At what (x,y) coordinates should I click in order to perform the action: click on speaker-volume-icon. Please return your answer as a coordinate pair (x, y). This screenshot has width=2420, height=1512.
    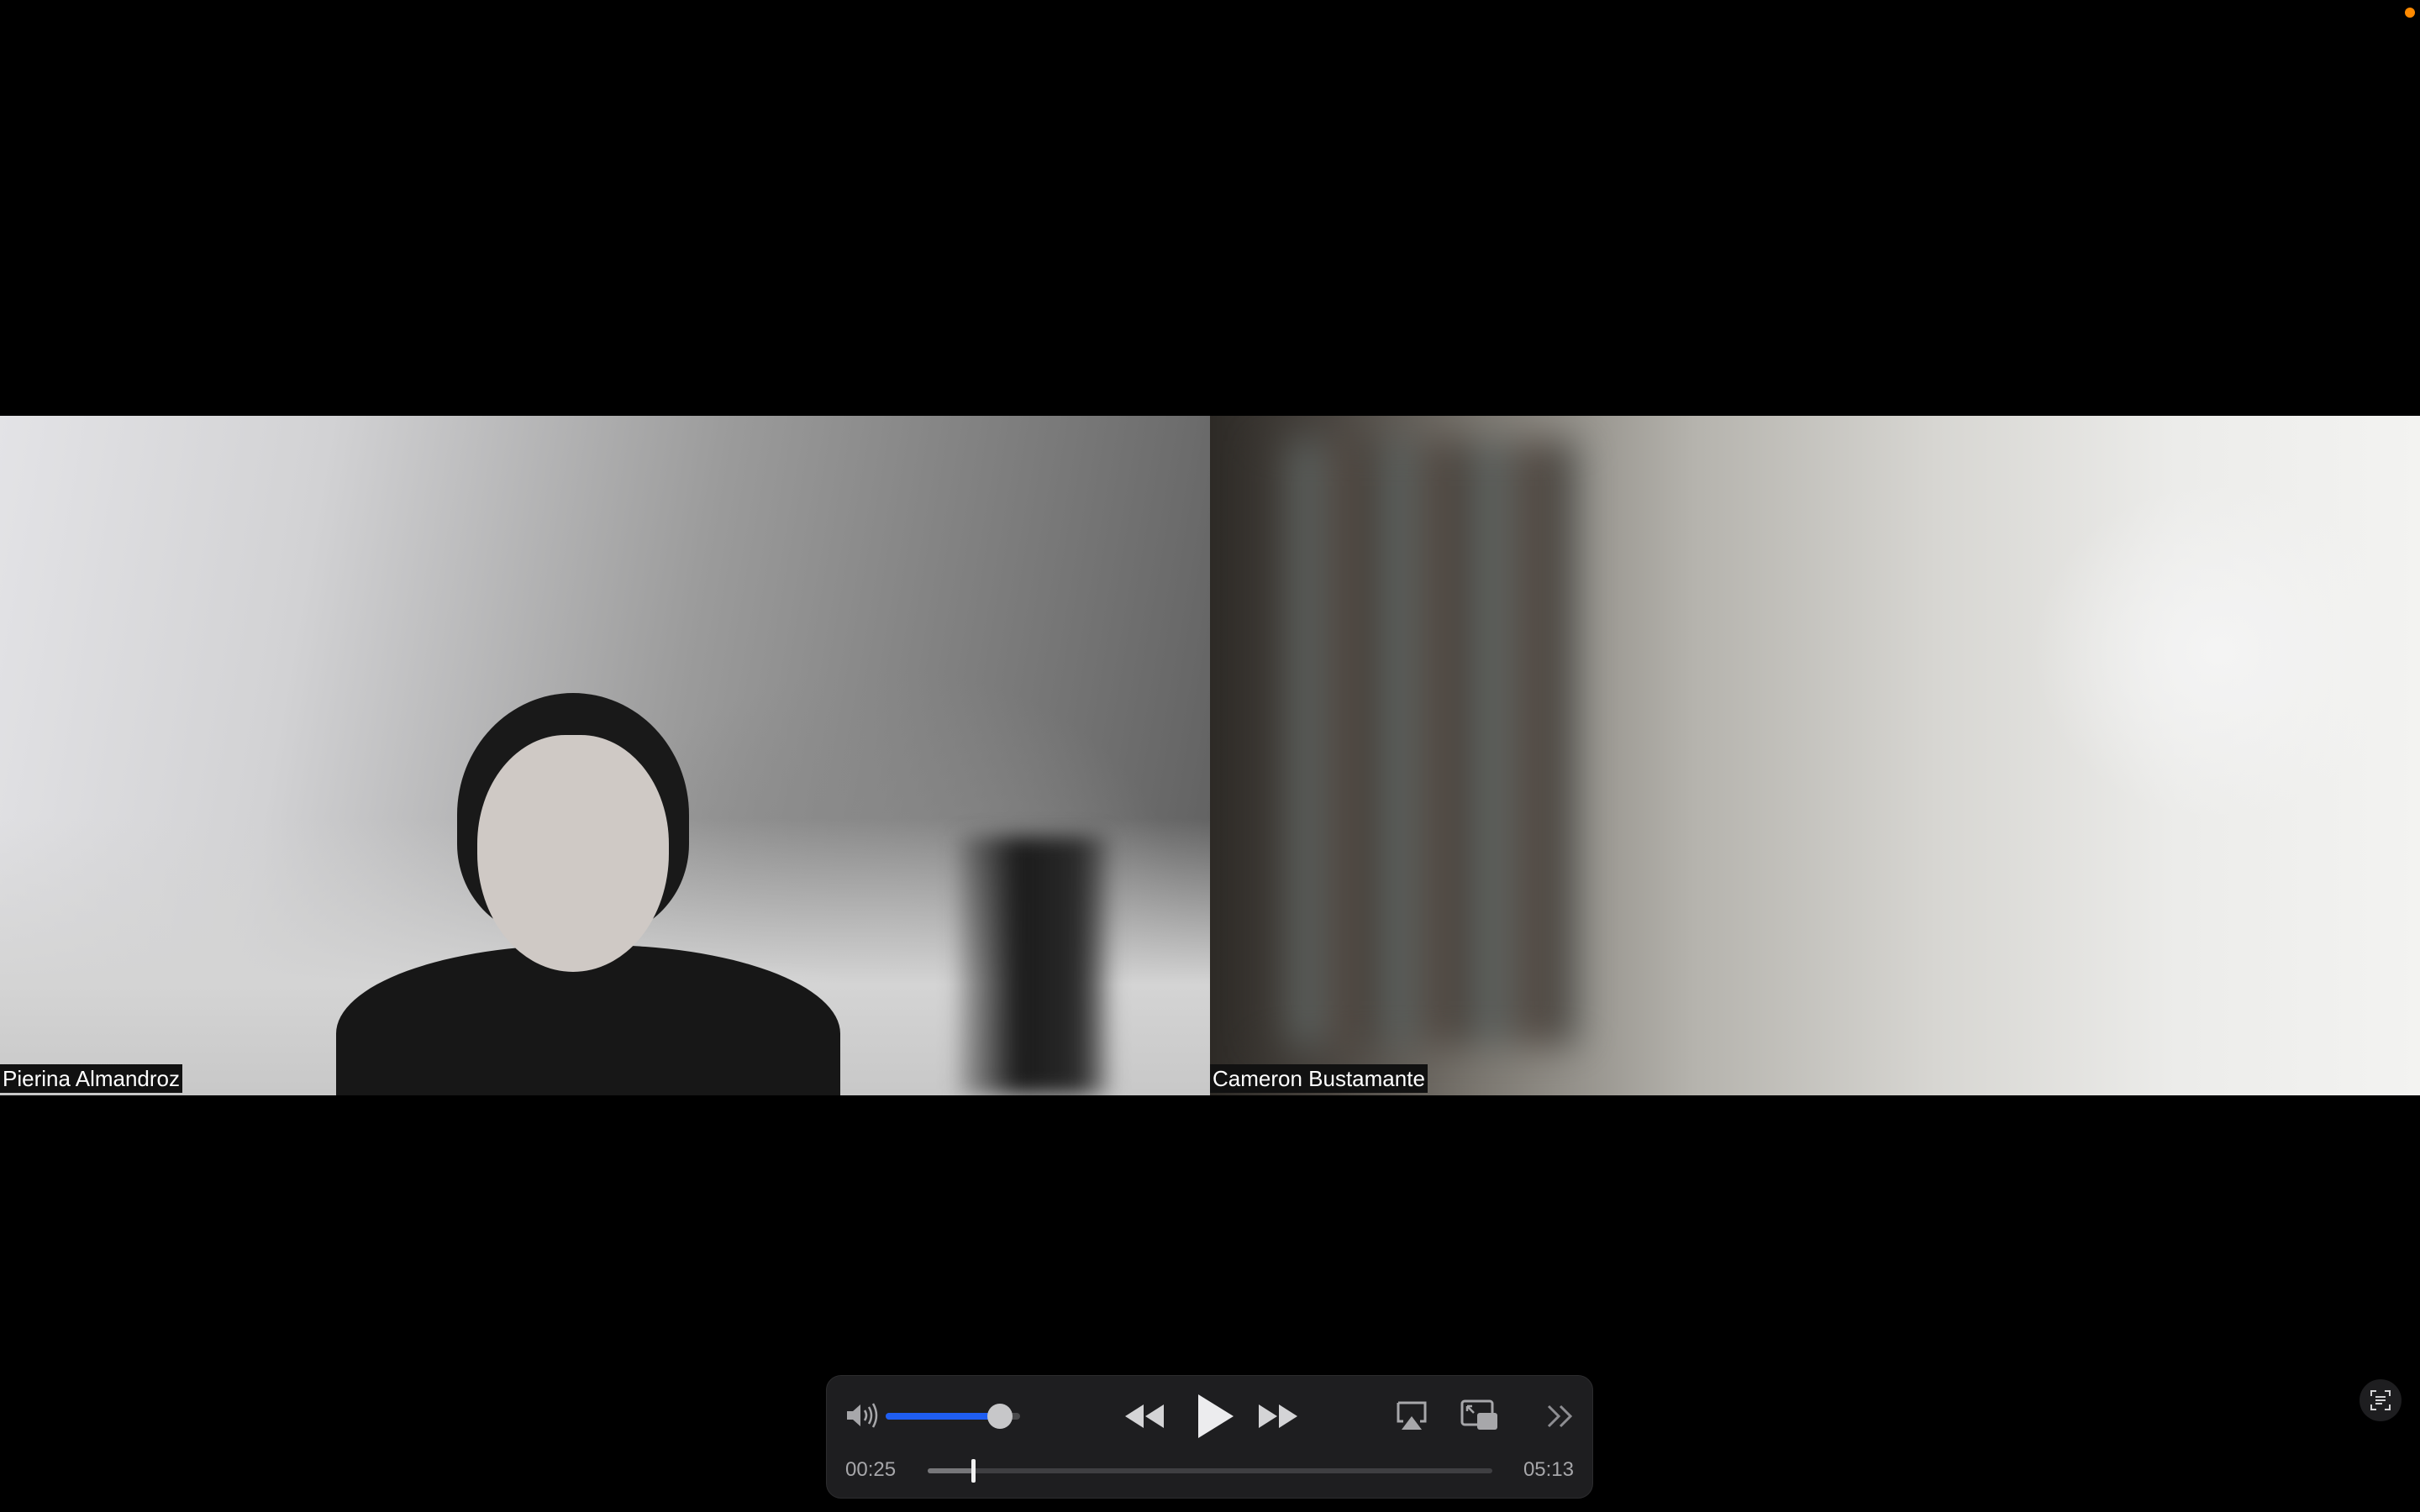
    Looking at the image, I should click on (862, 1415).